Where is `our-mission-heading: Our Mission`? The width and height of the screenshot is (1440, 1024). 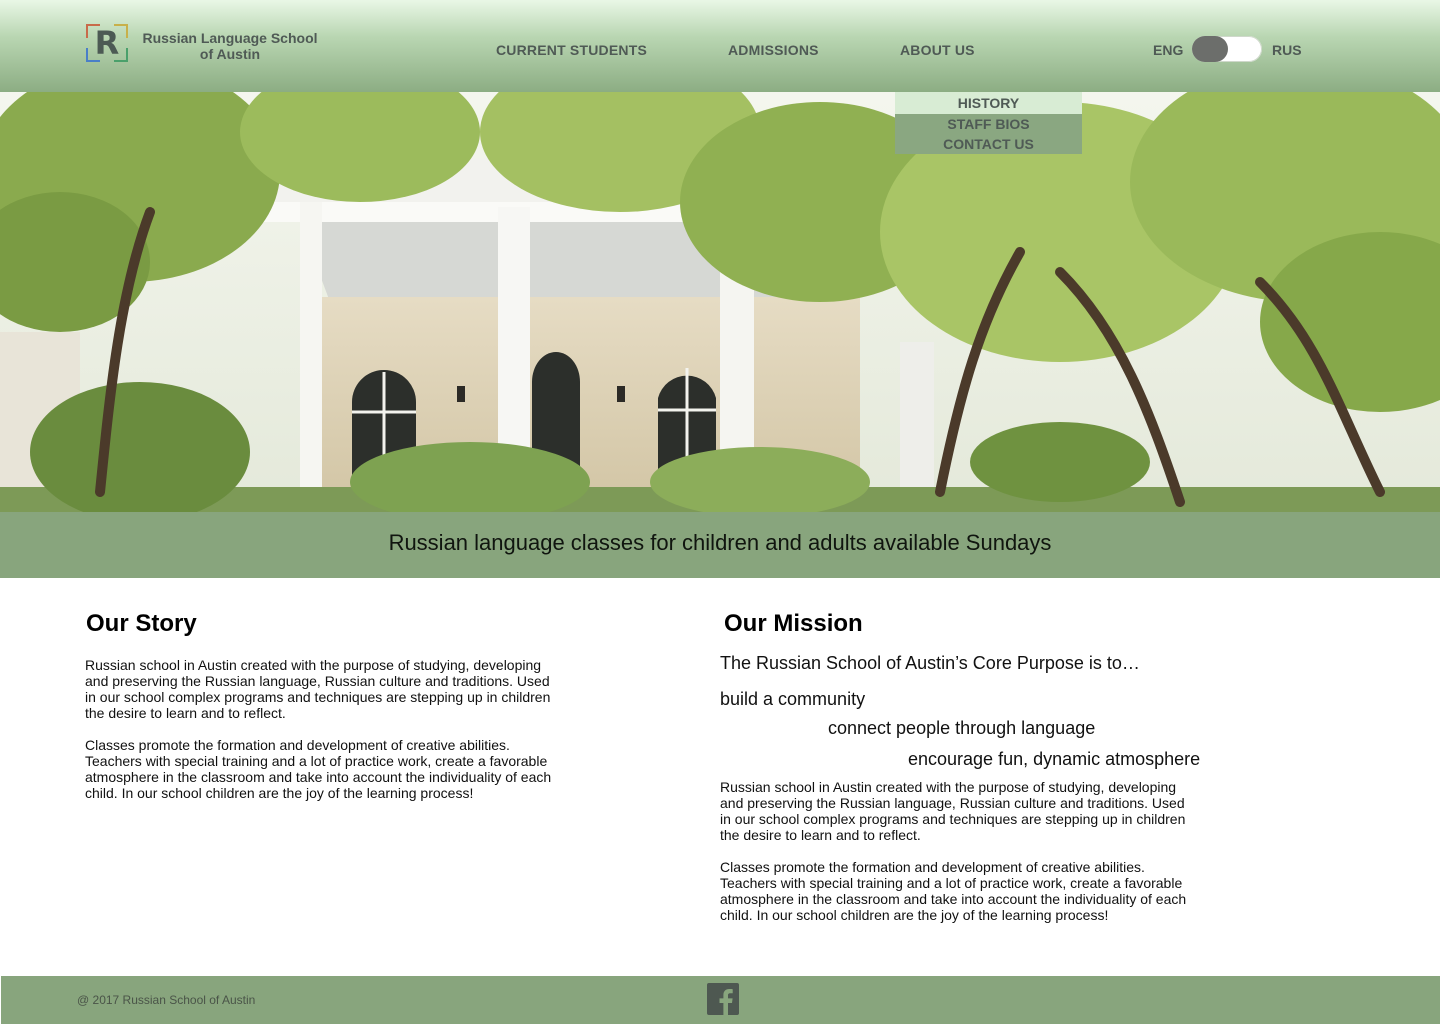
our-mission-heading: Our Mission is located at coordinates (793, 623).